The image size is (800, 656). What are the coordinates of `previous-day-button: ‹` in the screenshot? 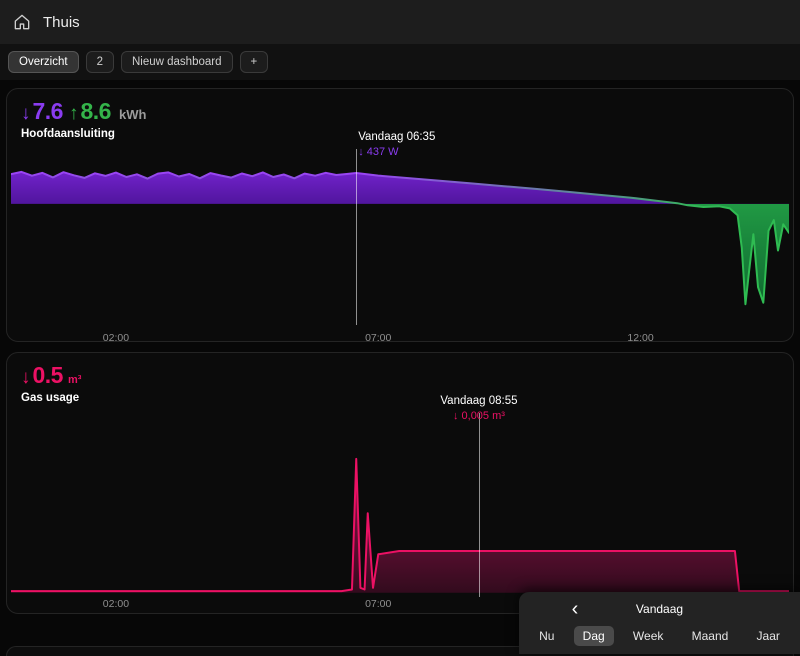 It's located at (575, 609).